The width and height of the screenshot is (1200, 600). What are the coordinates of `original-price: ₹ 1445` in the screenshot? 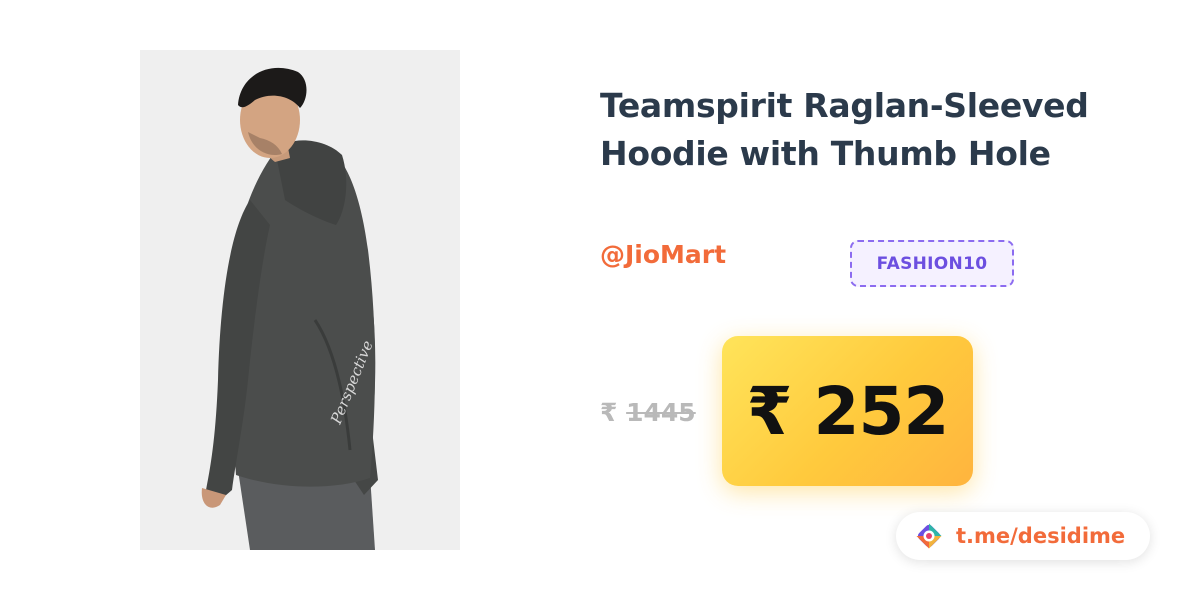 It's located at (648, 412).